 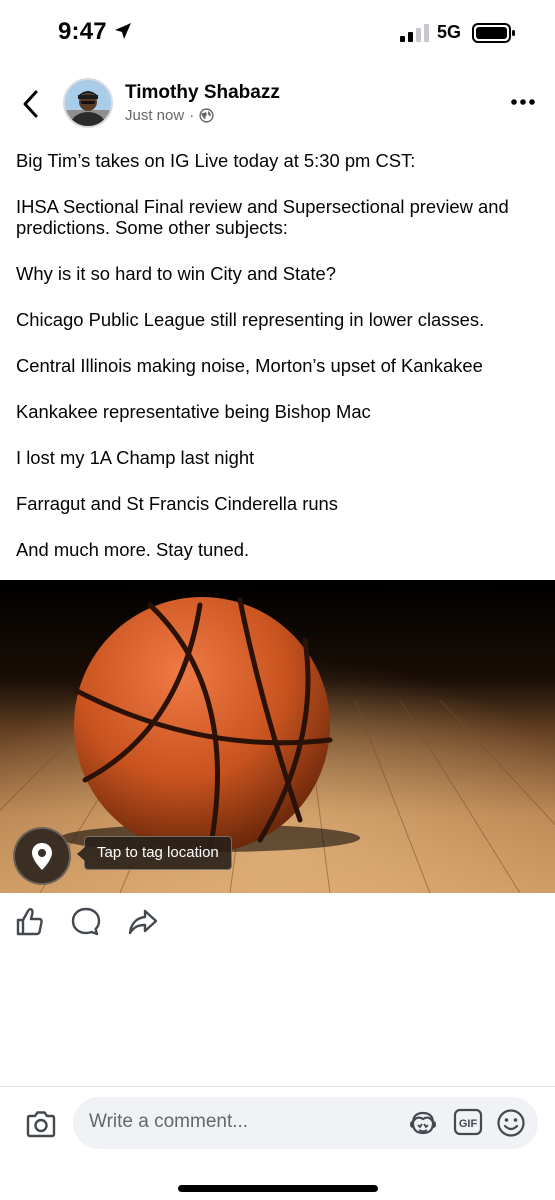 I want to click on gif-icon-frame: GIF, so click(x=468, y=1122).